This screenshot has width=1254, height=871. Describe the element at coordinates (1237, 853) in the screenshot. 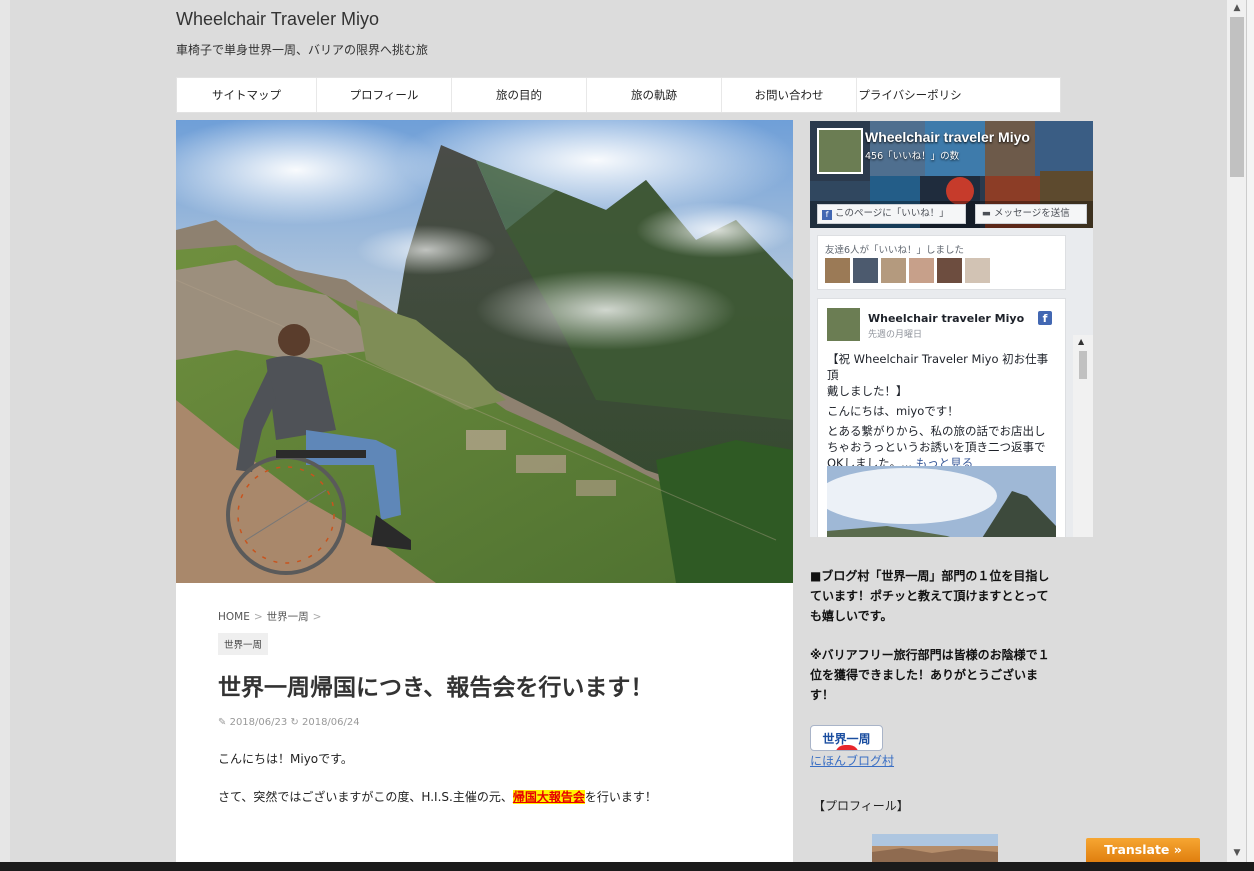

I see `scroll-down-icon: ▼` at that location.